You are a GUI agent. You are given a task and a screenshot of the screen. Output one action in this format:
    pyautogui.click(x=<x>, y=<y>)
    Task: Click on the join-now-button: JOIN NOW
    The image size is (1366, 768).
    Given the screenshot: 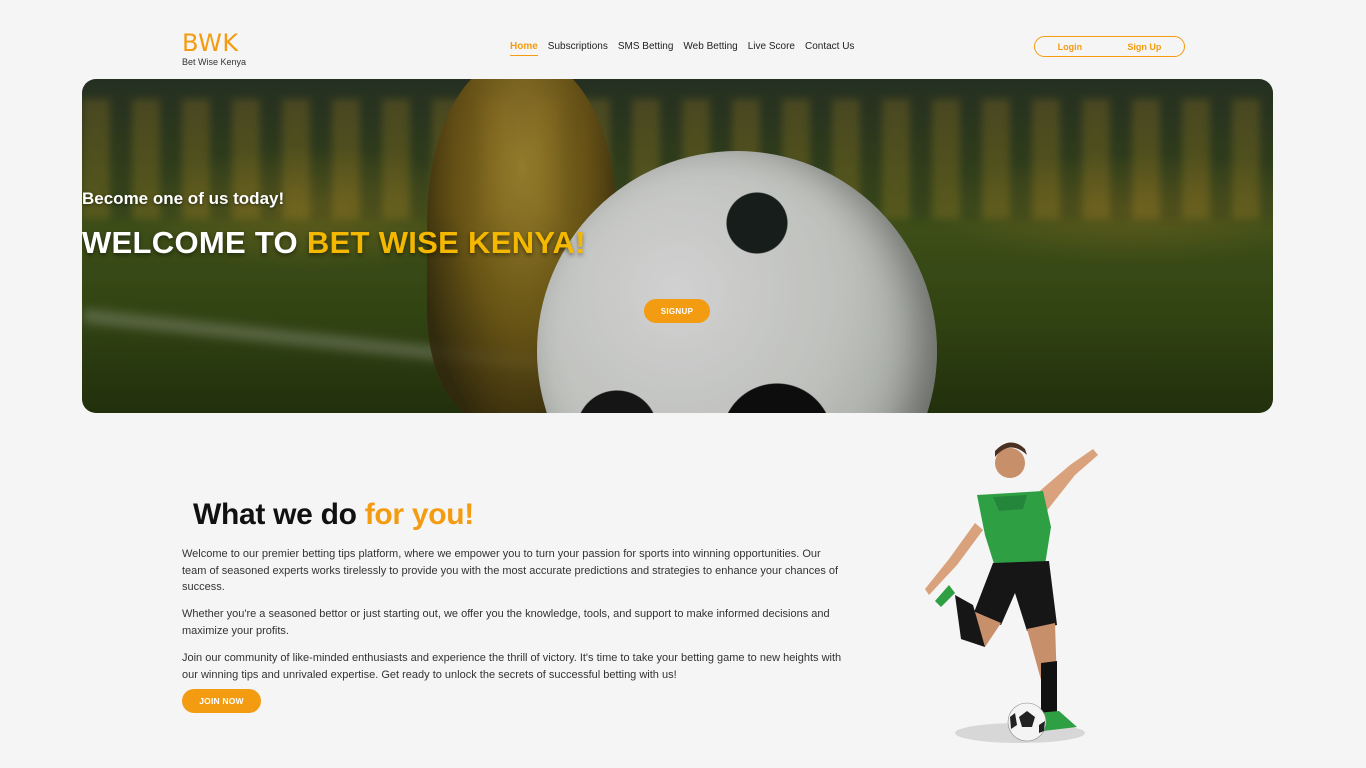 What is the action you would take?
    pyautogui.click(x=221, y=701)
    